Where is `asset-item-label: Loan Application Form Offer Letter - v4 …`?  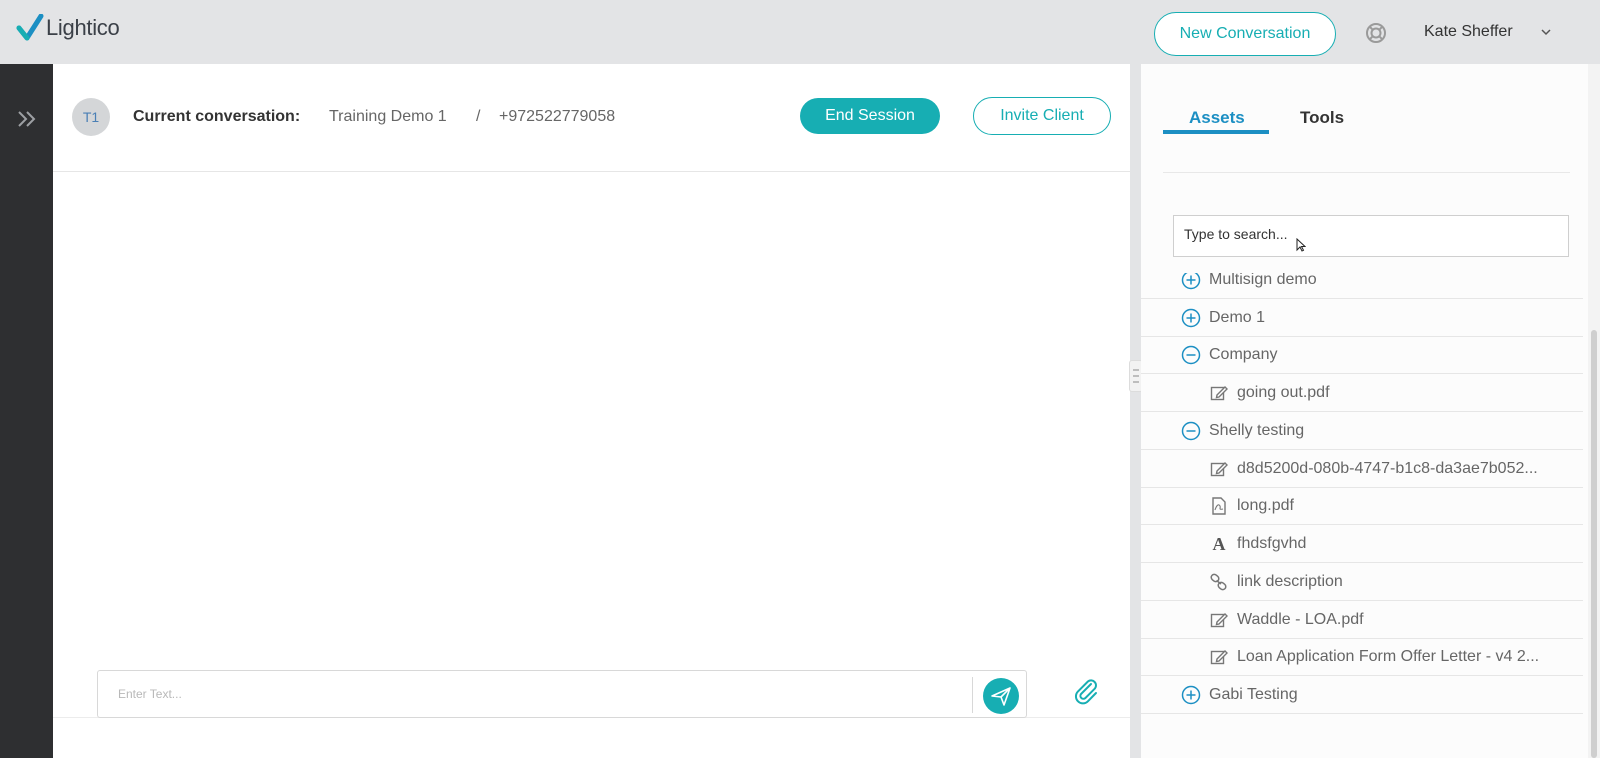
asset-item-label: Loan Application Form Offer Letter - v4 … is located at coordinates (1388, 656).